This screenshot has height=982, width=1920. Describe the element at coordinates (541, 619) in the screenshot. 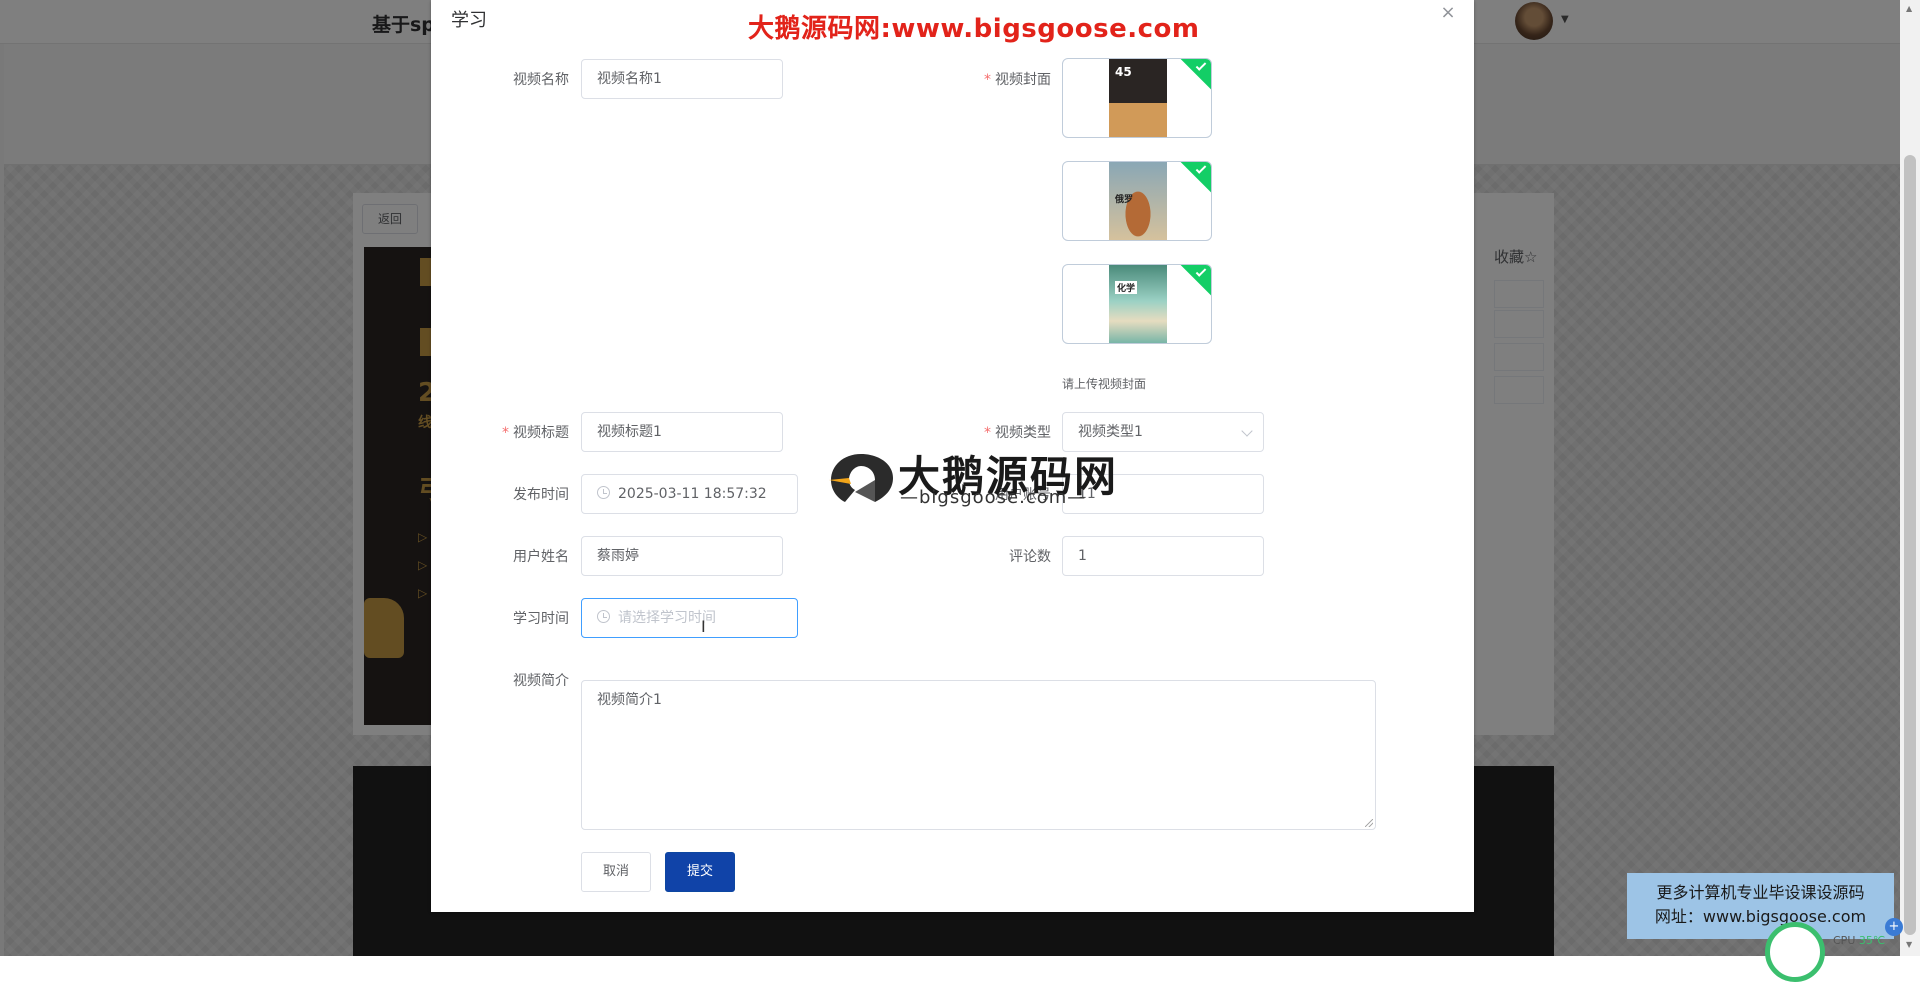

I see `study-time-label: 学习时间` at that location.